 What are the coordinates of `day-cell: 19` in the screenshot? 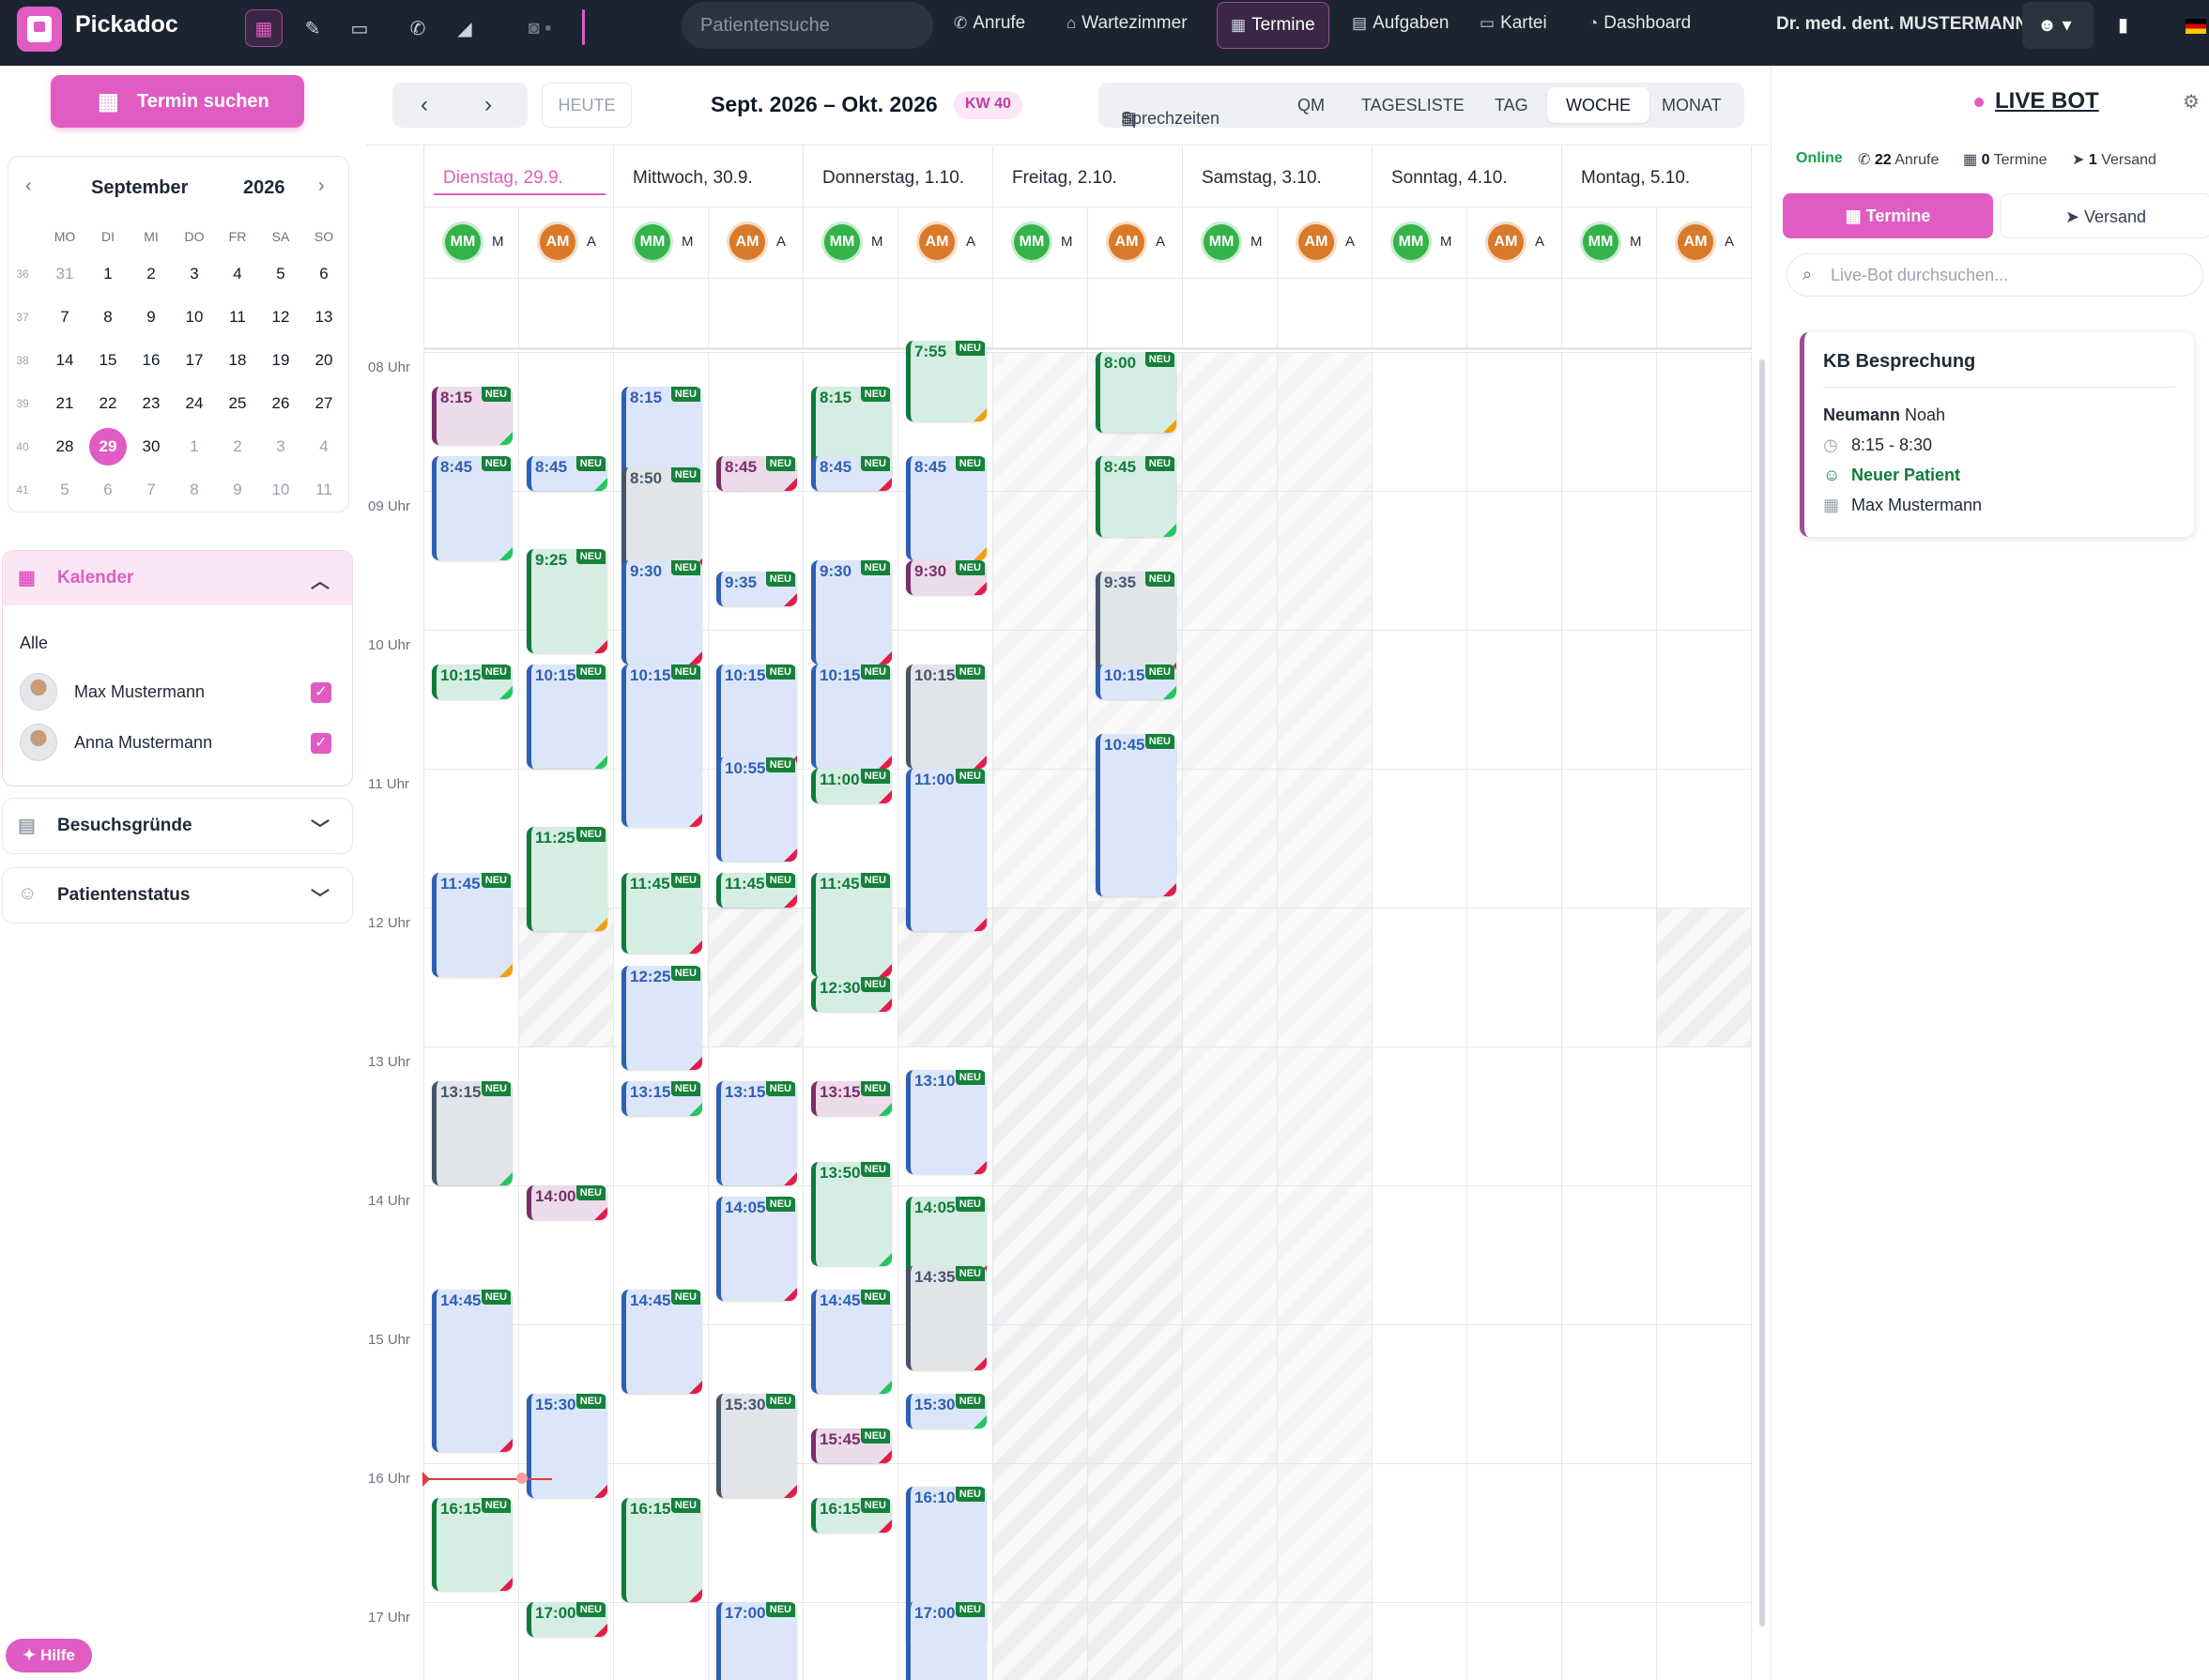 It's located at (280, 360).